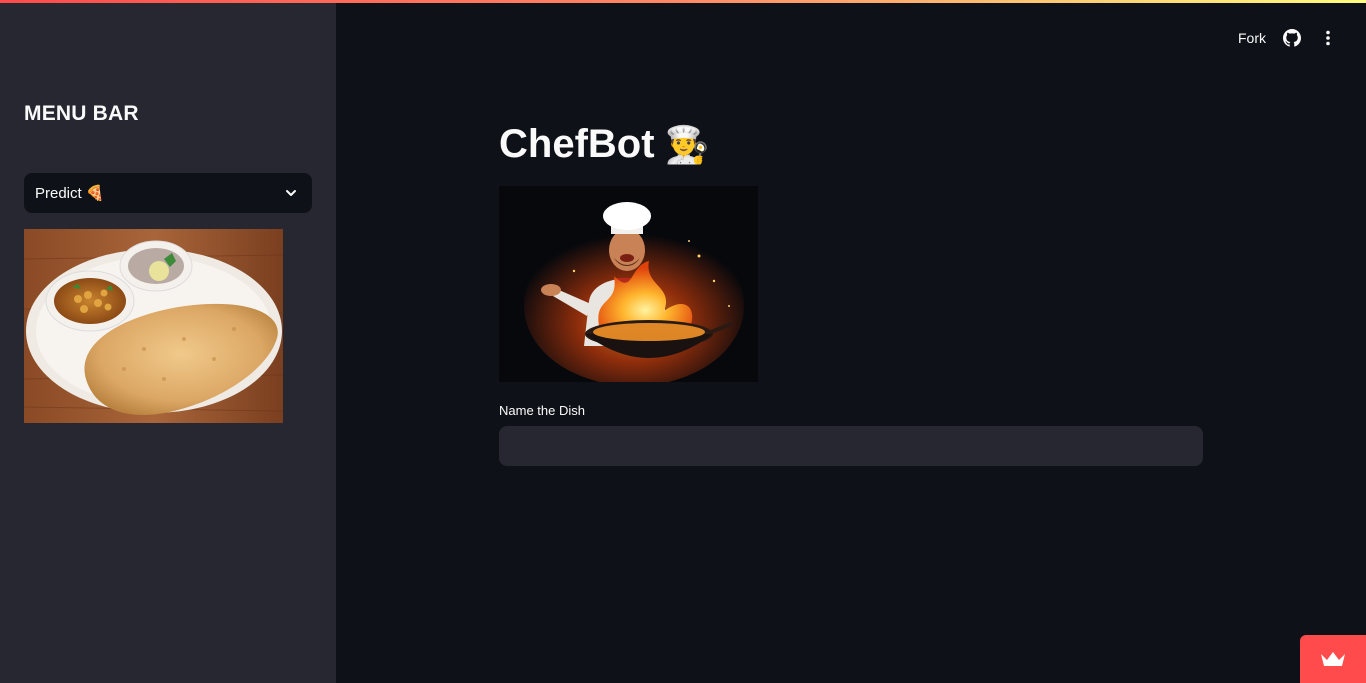 The width and height of the screenshot is (1366, 683). What do you see at coordinates (577, 144) in the screenshot?
I see `page-title-text: ChefBot` at bounding box center [577, 144].